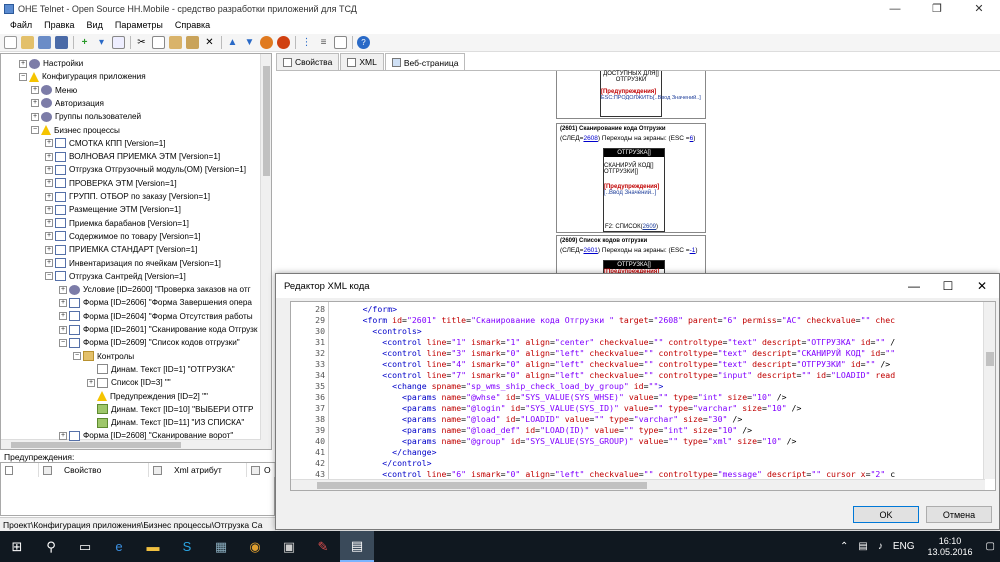 This screenshot has height=562, width=1000. I want to click on new-icon, so click(10, 42).